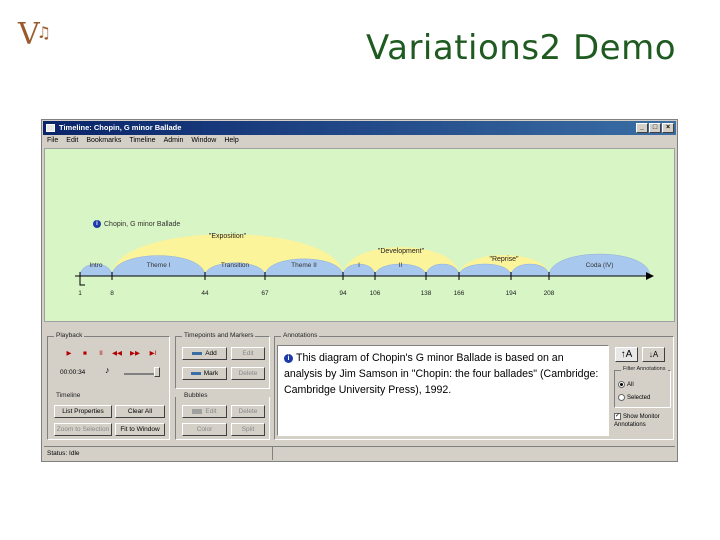 The height and width of the screenshot is (540, 720). What do you see at coordinates (653, 354) in the screenshot?
I see `font-smaller-button: ↓A` at bounding box center [653, 354].